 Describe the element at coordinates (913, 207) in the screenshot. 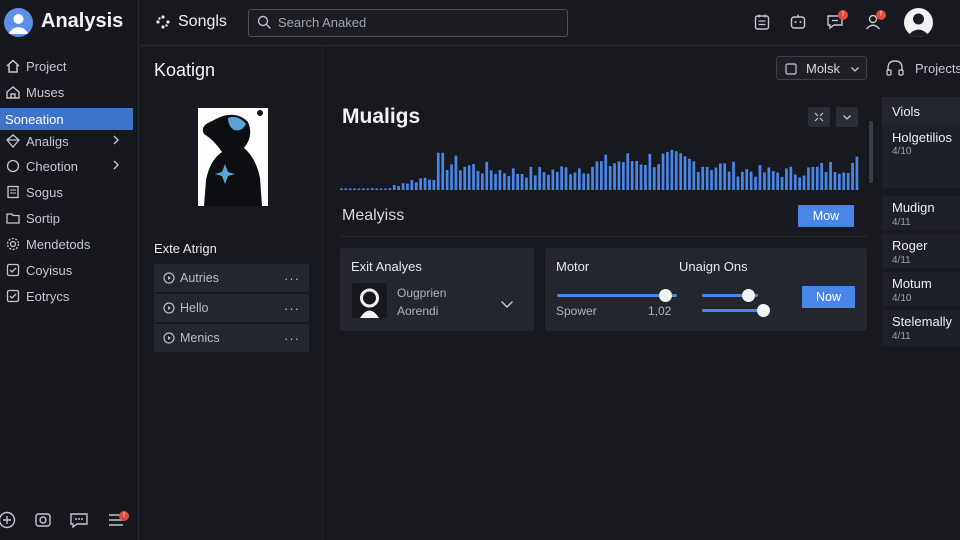

I see `list-item-title: Mudign` at that location.